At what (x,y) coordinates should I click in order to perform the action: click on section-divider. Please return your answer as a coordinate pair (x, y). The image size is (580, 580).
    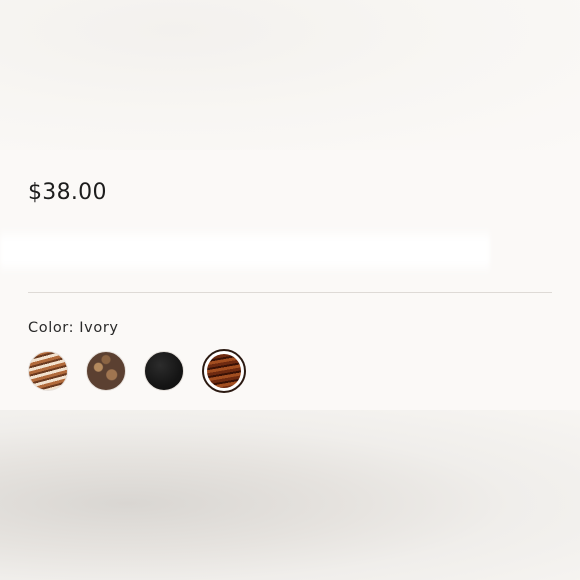
    Looking at the image, I should click on (290, 292).